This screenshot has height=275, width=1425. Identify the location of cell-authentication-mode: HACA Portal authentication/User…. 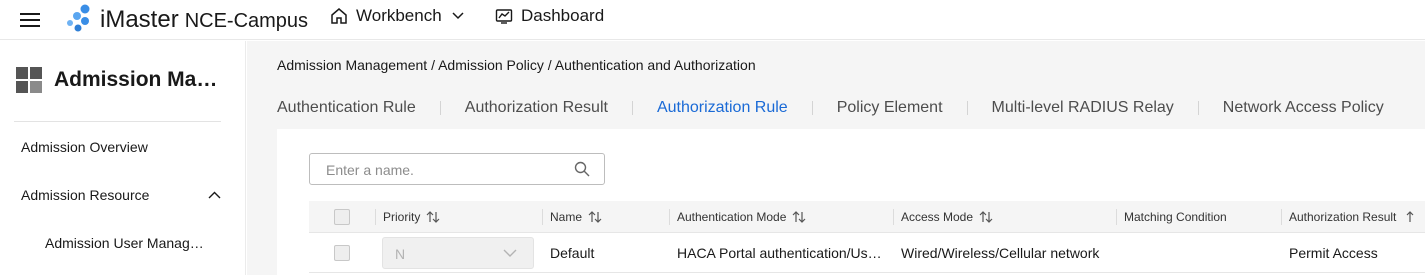
(780, 253).